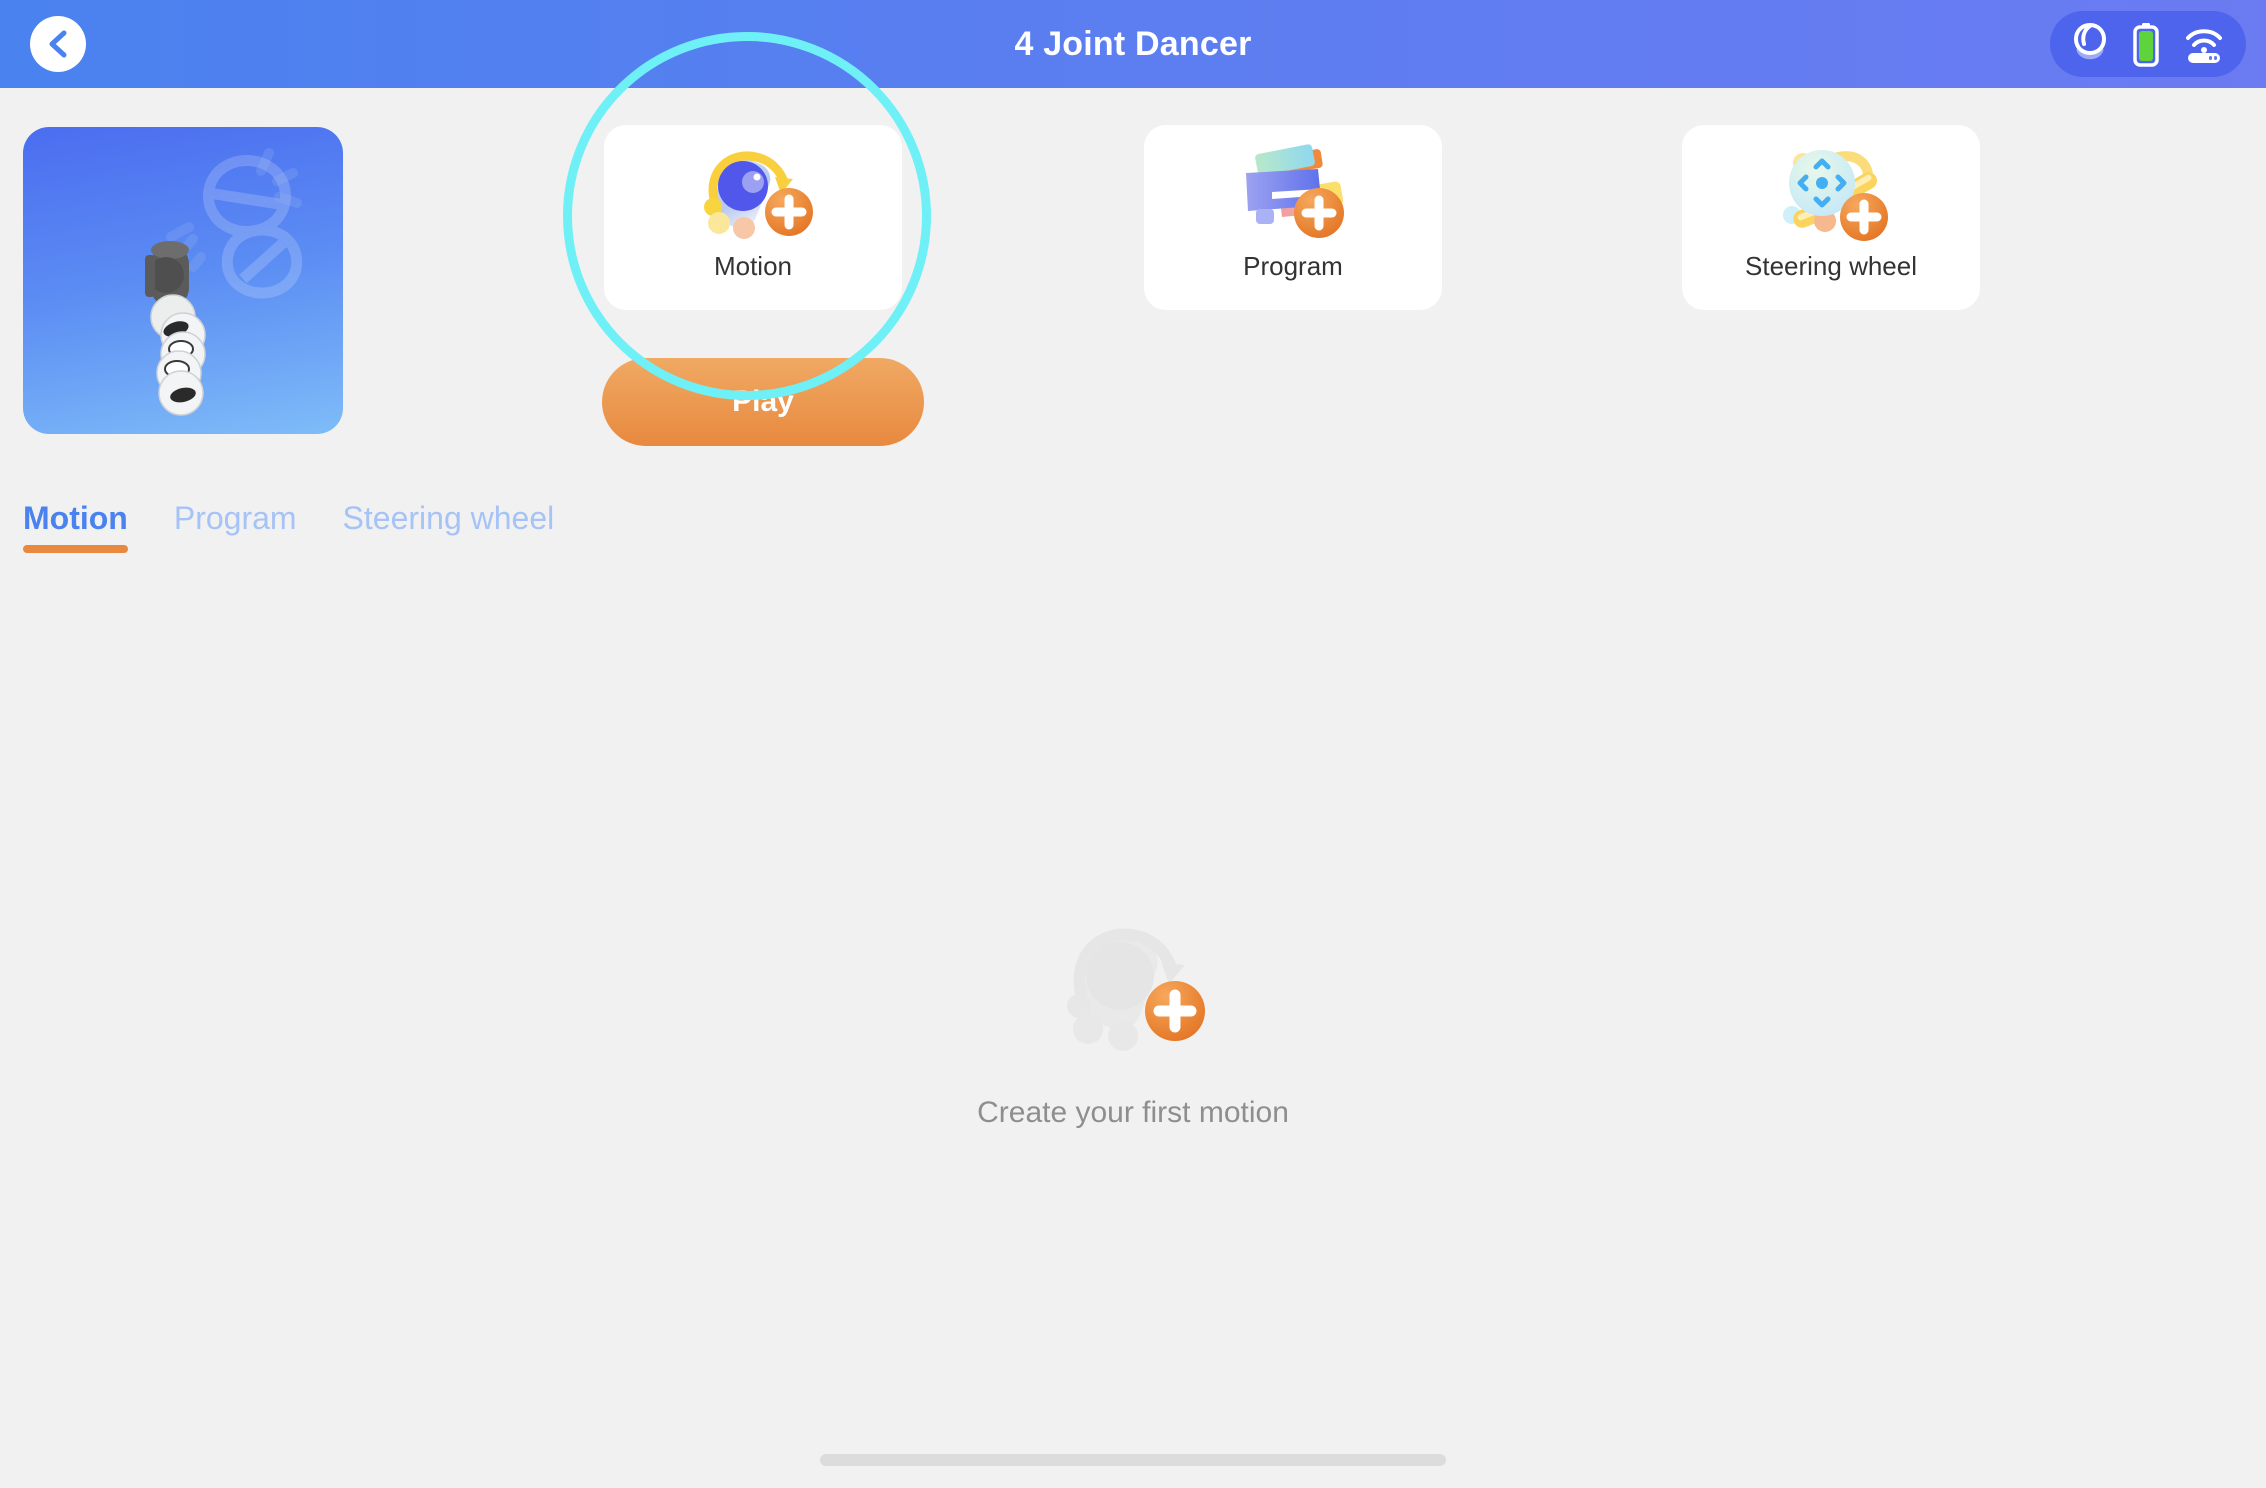 This screenshot has width=2266, height=1488. I want to click on tab-label: Steering wheel, so click(448, 518).